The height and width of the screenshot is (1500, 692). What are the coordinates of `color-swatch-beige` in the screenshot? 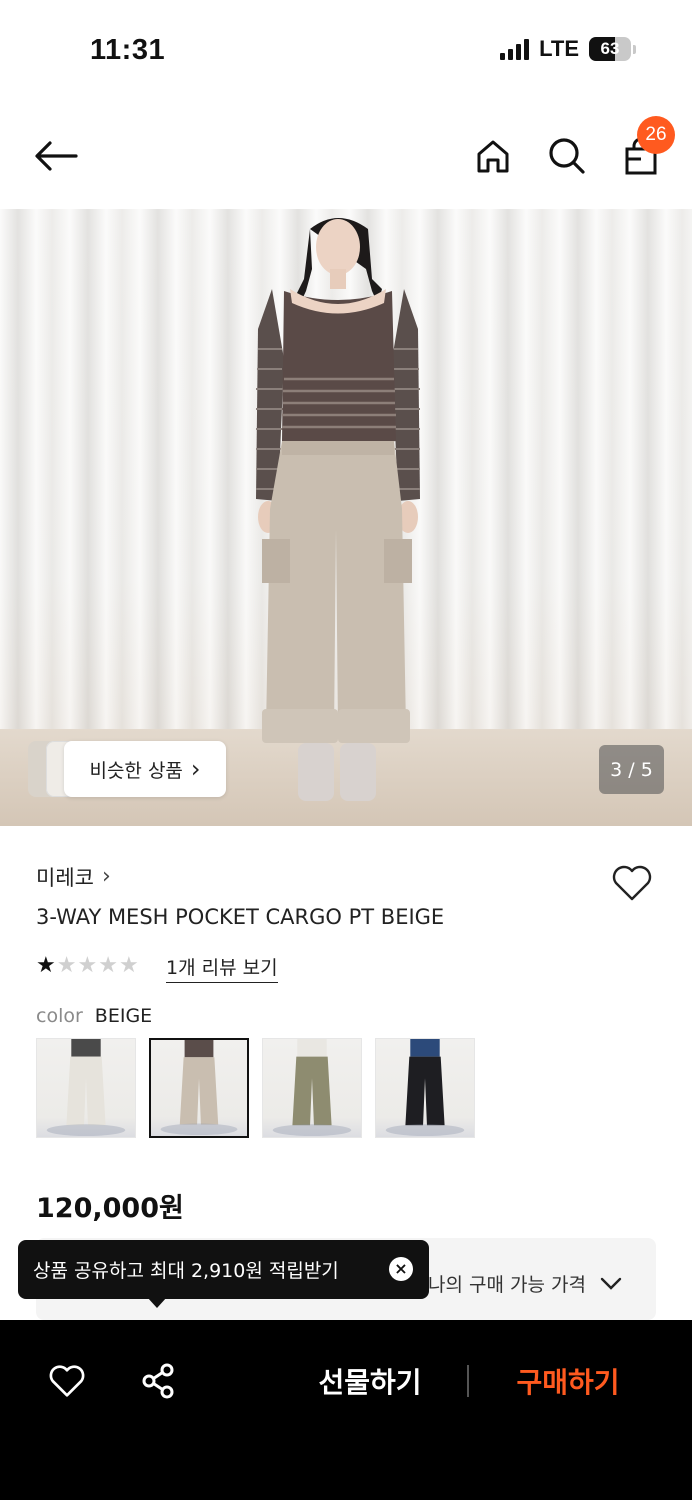 It's located at (199, 1088).